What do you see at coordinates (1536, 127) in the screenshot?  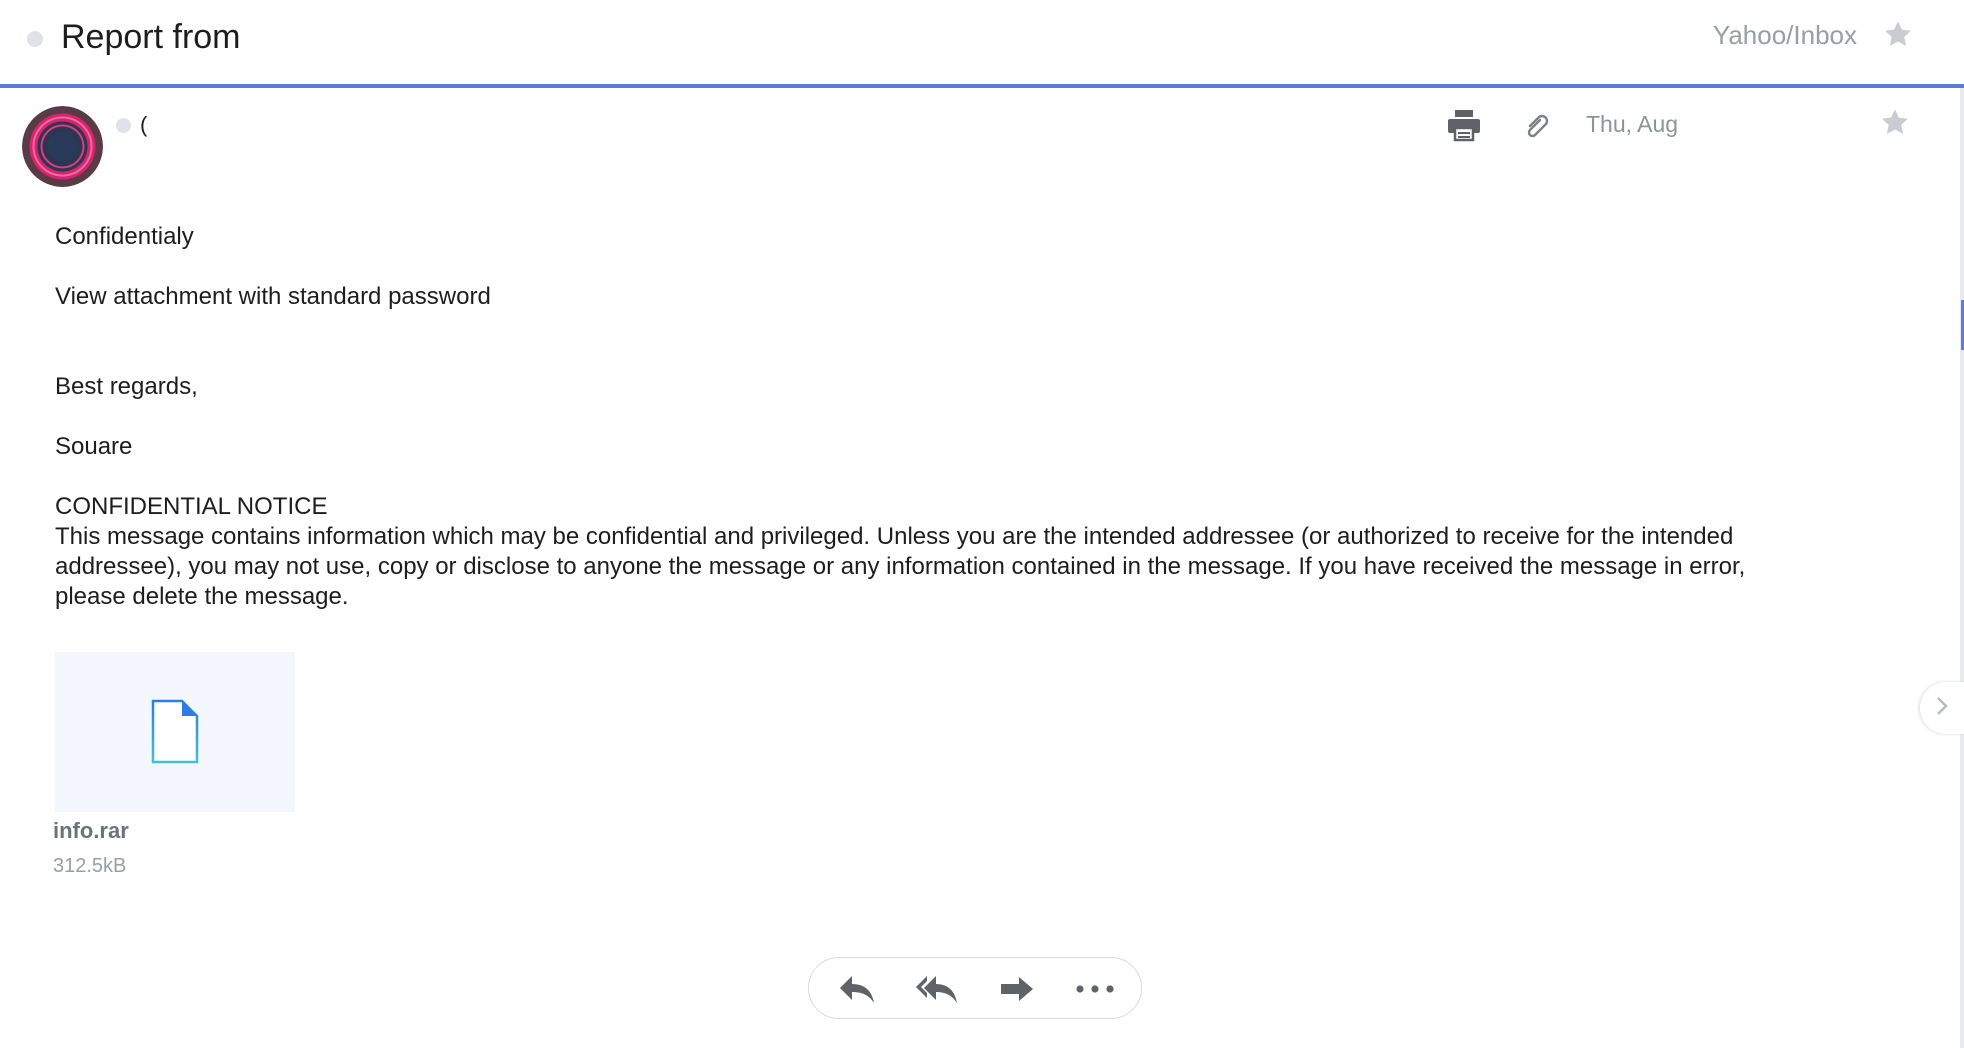 I see `paperclip-icon` at bounding box center [1536, 127].